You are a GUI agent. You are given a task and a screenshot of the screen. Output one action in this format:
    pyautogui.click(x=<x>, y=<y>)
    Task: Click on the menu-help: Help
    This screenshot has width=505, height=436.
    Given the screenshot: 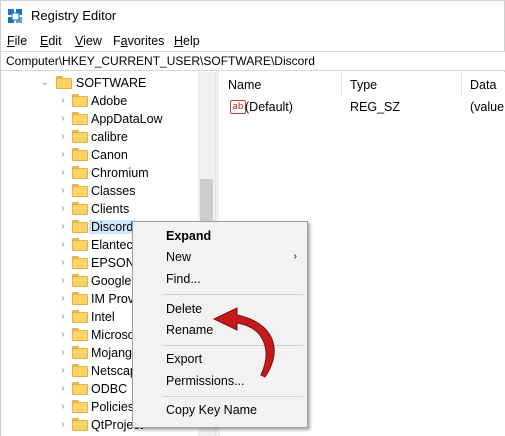 What is the action you would take?
    pyautogui.click(x=187, y=41)
    